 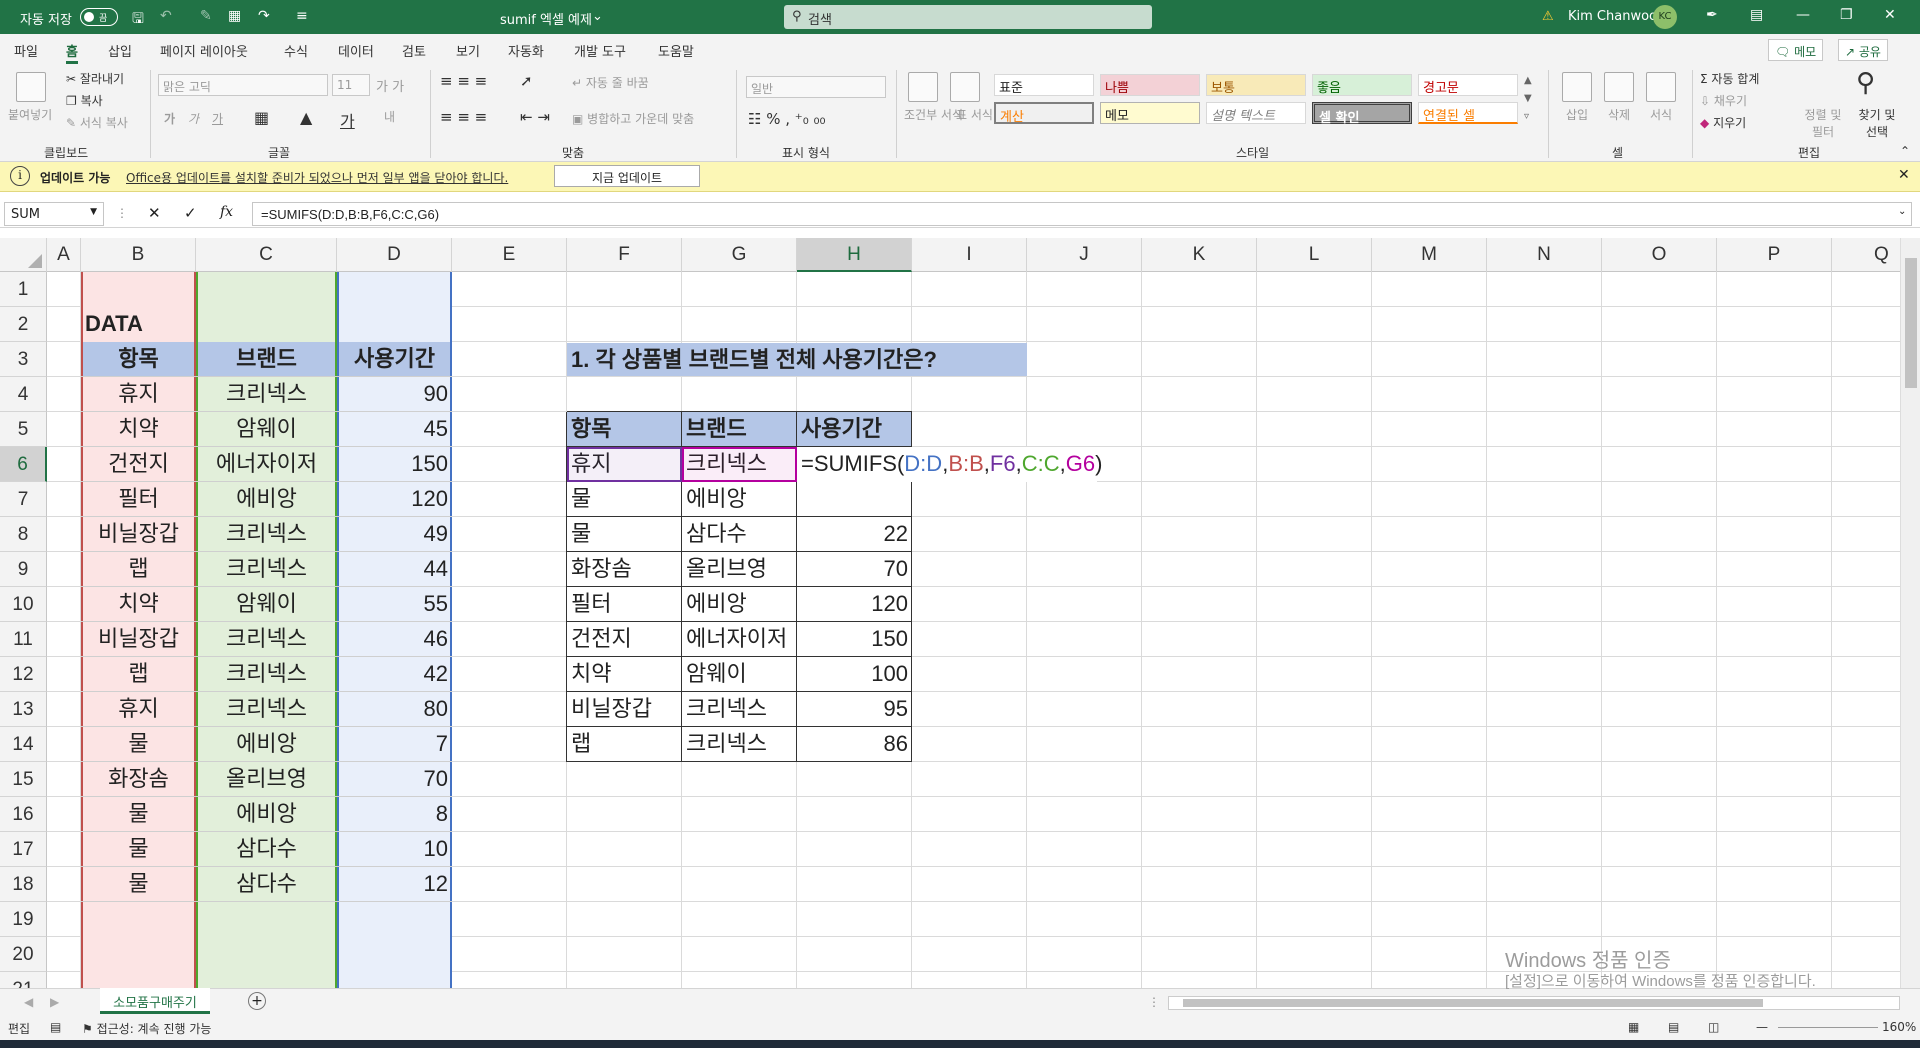 I want to click on data-usage-cell: 42, so click(x=394, y=674).